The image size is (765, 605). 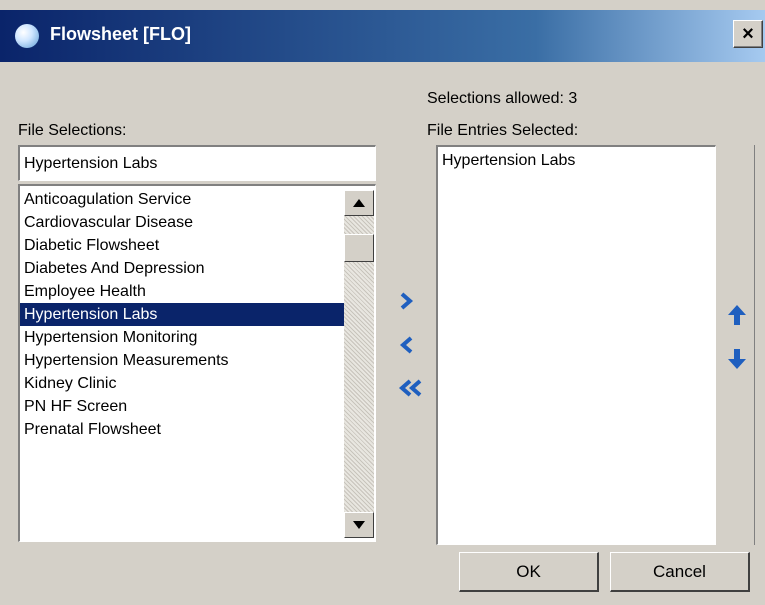 What do you see at coordinates (120, 34) in the screenshot?
I see `window-title: Flowsheet [FLO]` at bounding box center [120, 34].